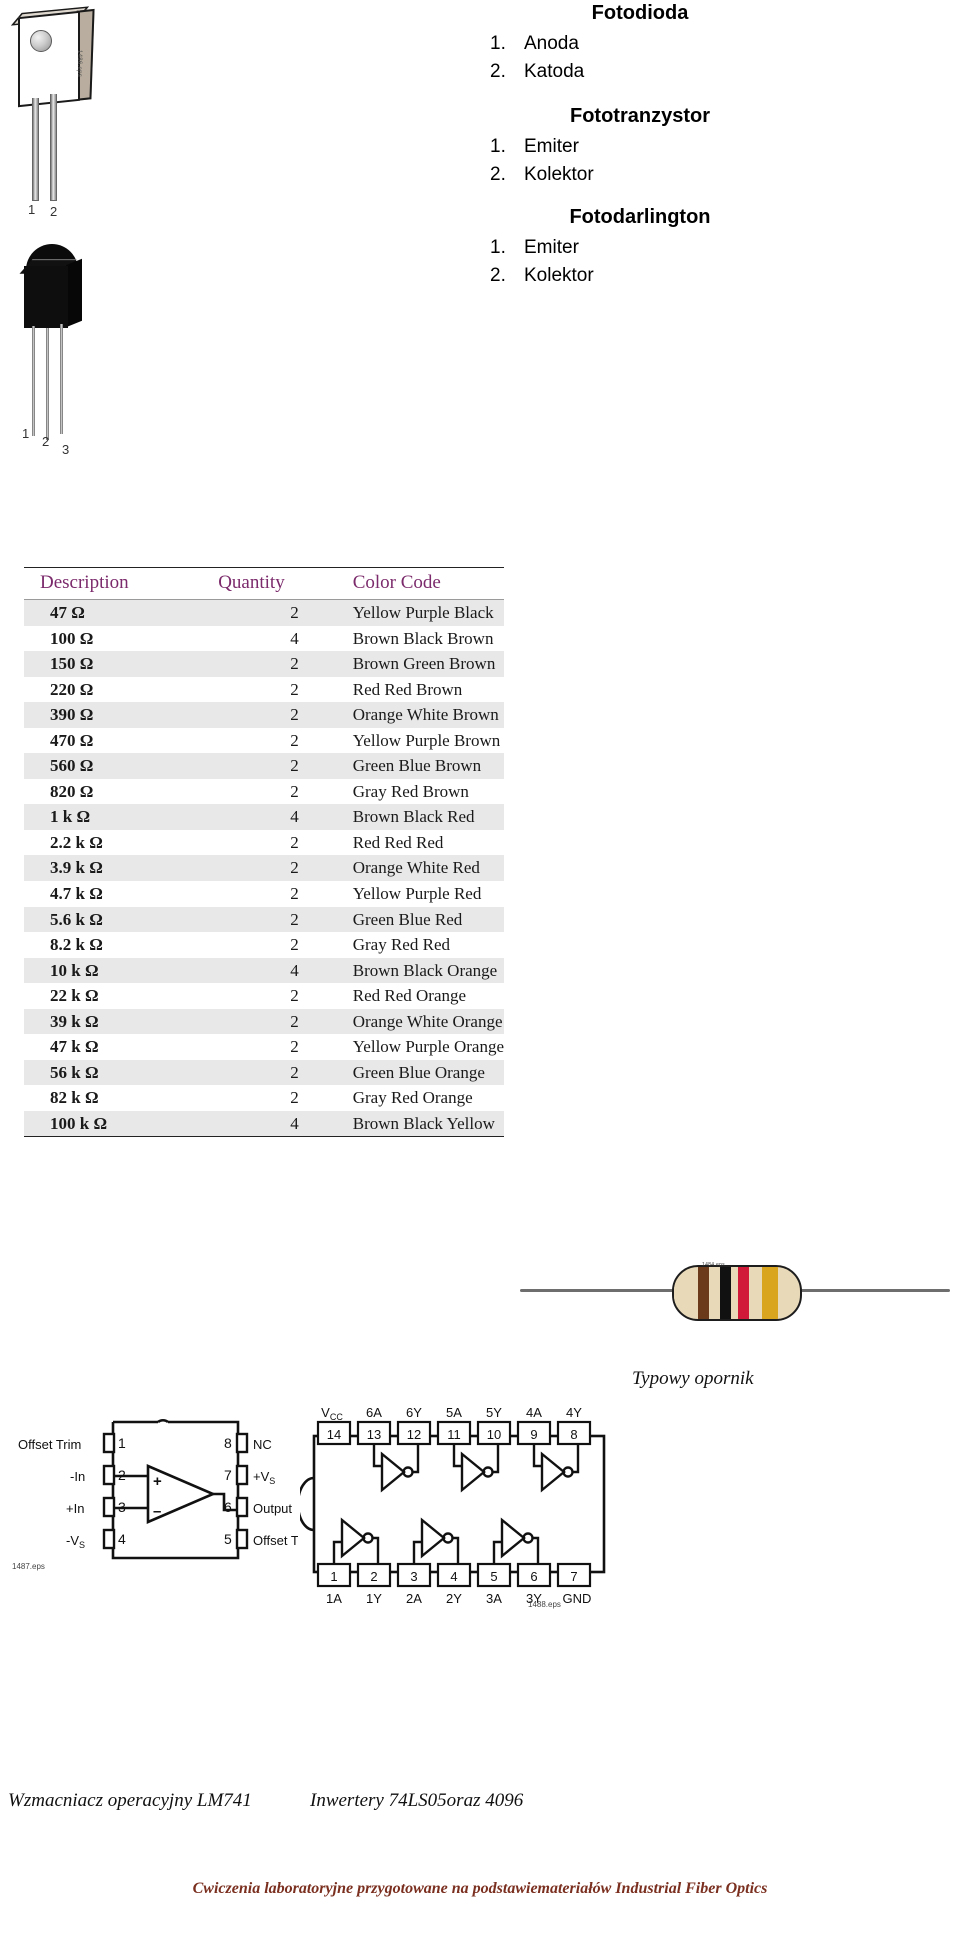 This screenshot has width=960, height=1941. I want to click on hex-pinlabel-4y: 4Y, so click(574, 1412).